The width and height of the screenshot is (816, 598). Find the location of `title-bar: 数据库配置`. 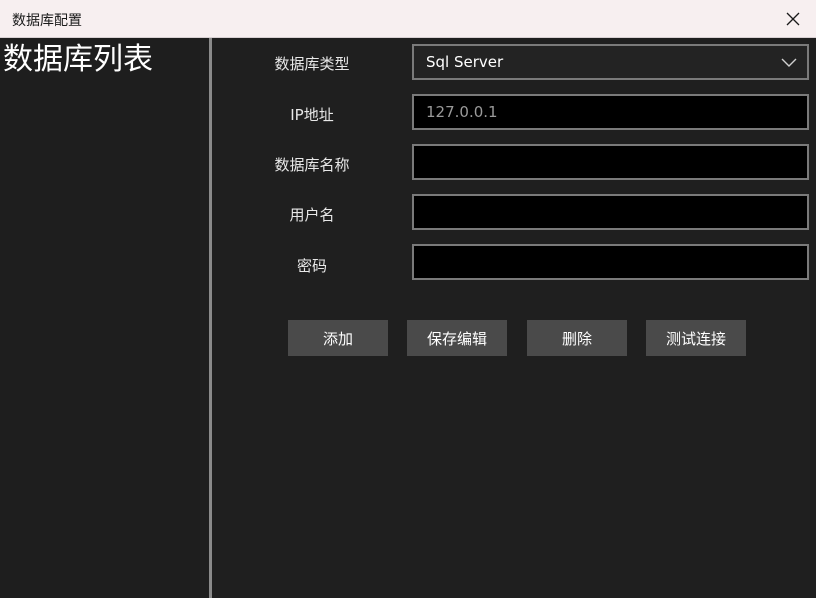

title-bar: 数据库配置 is located at coordinates (408, 19).